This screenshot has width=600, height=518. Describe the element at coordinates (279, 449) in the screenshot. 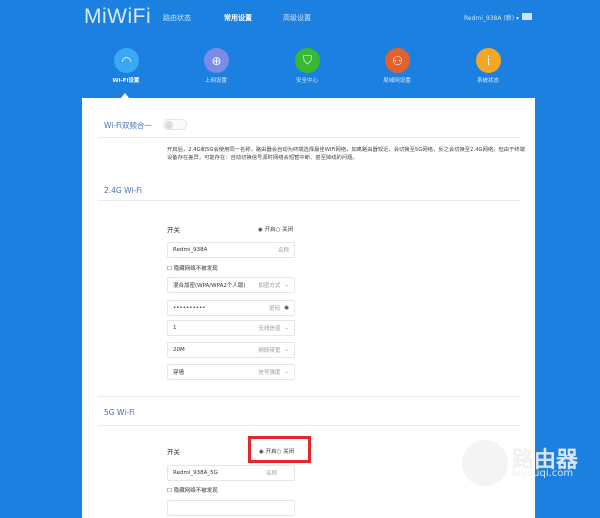

I see `highlight-box` at that location.